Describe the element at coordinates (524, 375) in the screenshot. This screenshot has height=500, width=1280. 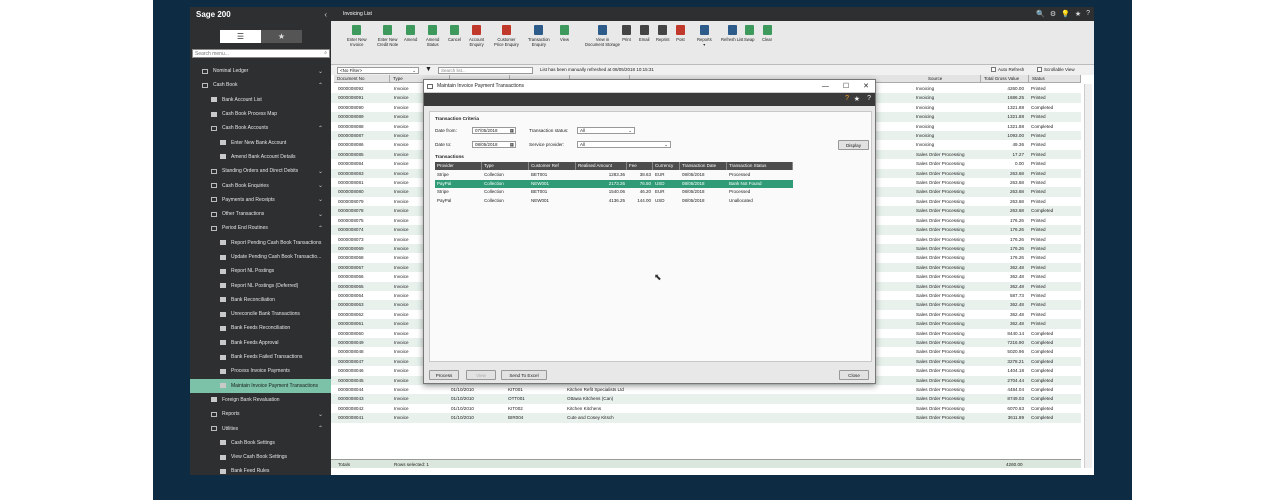
I see `send-to-excel-button: Send To Excel` at that location.